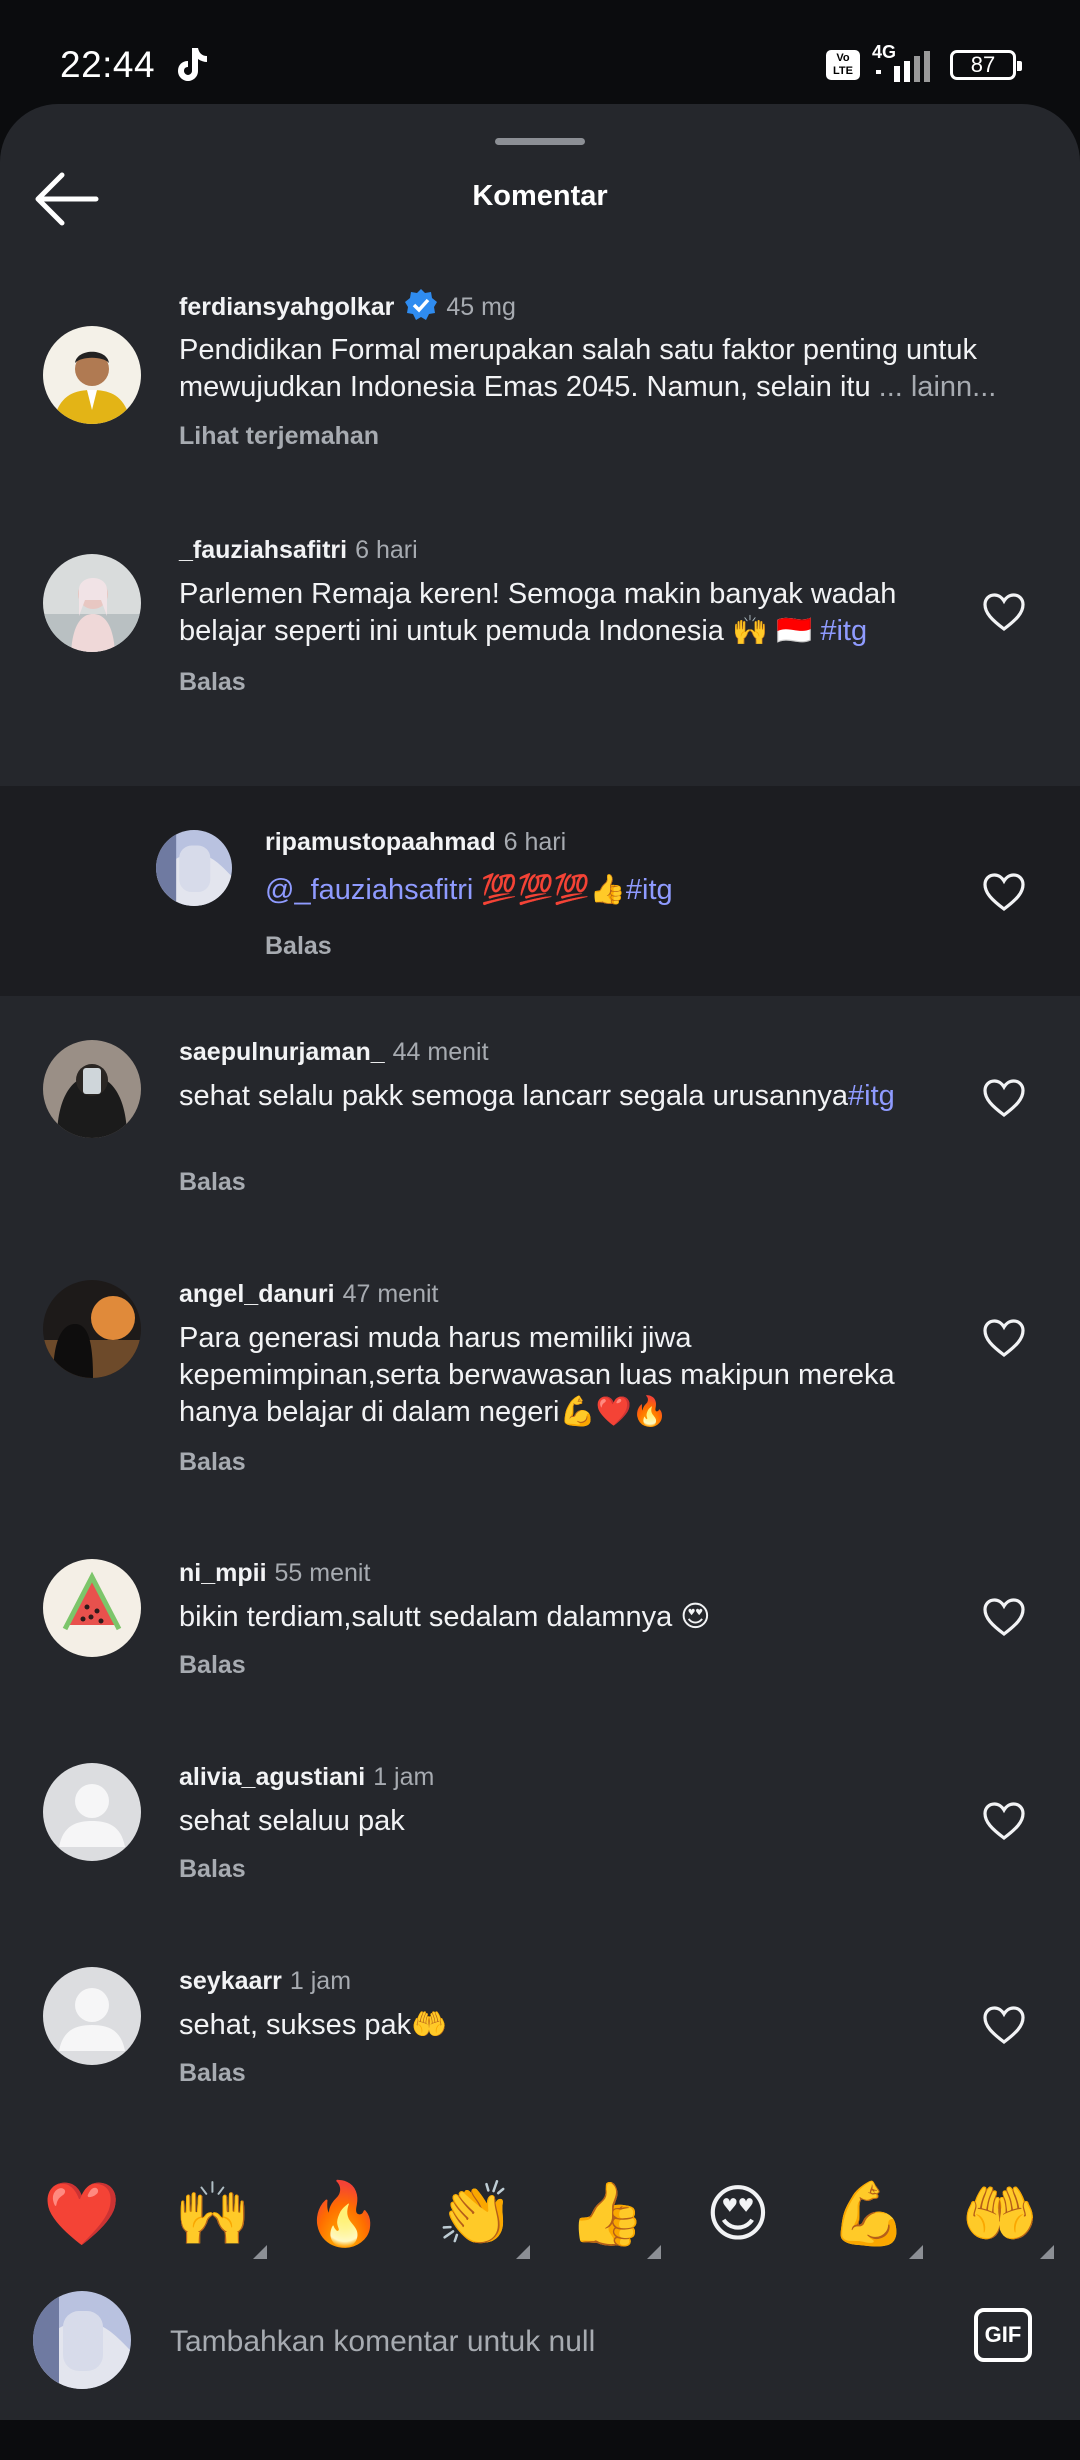  Describe the element at coordinates (192, 64) in the screenshot. I see `tiktok-notification-icon` at that location.